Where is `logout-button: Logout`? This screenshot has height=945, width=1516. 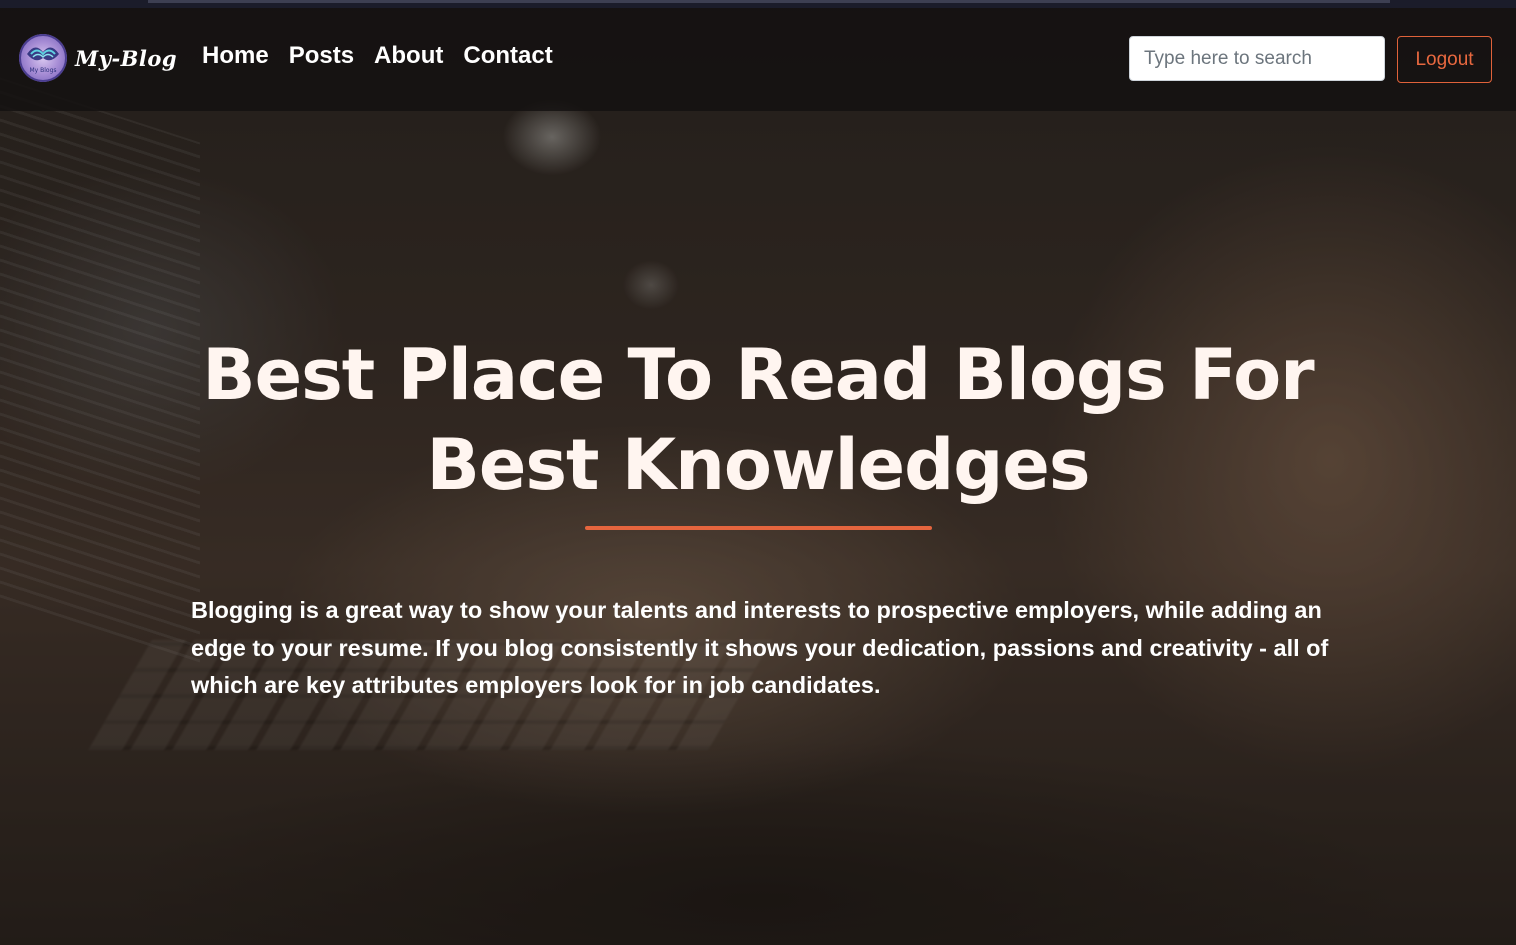 logout-button: Logout is located at coordinates (1444, 59).